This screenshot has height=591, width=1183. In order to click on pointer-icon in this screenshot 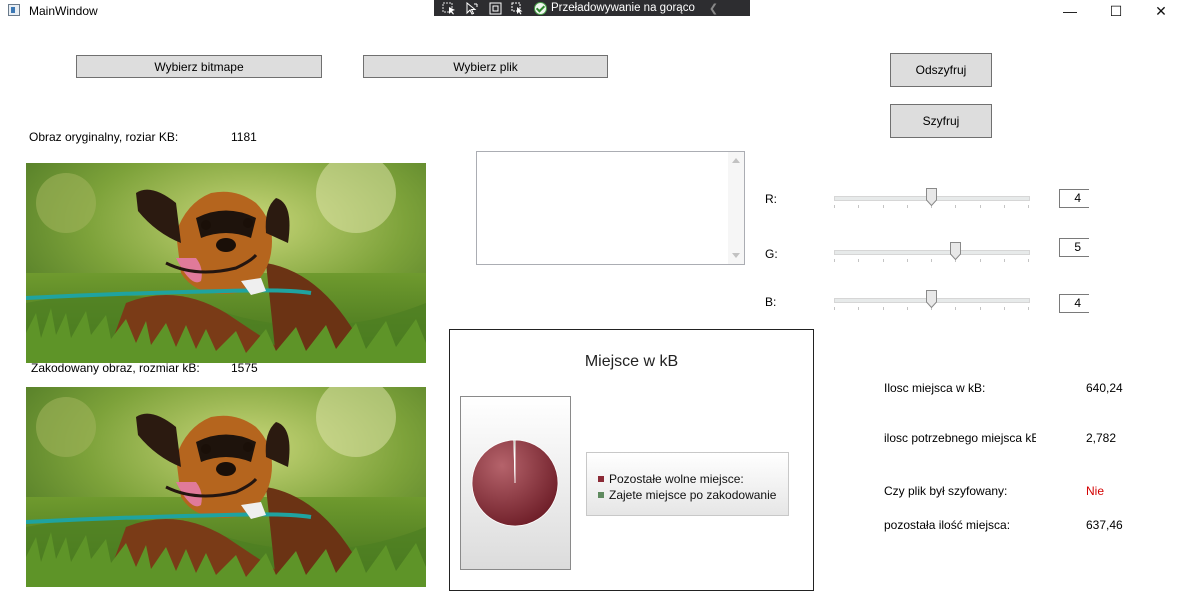, I will do `click(472, 8)`.